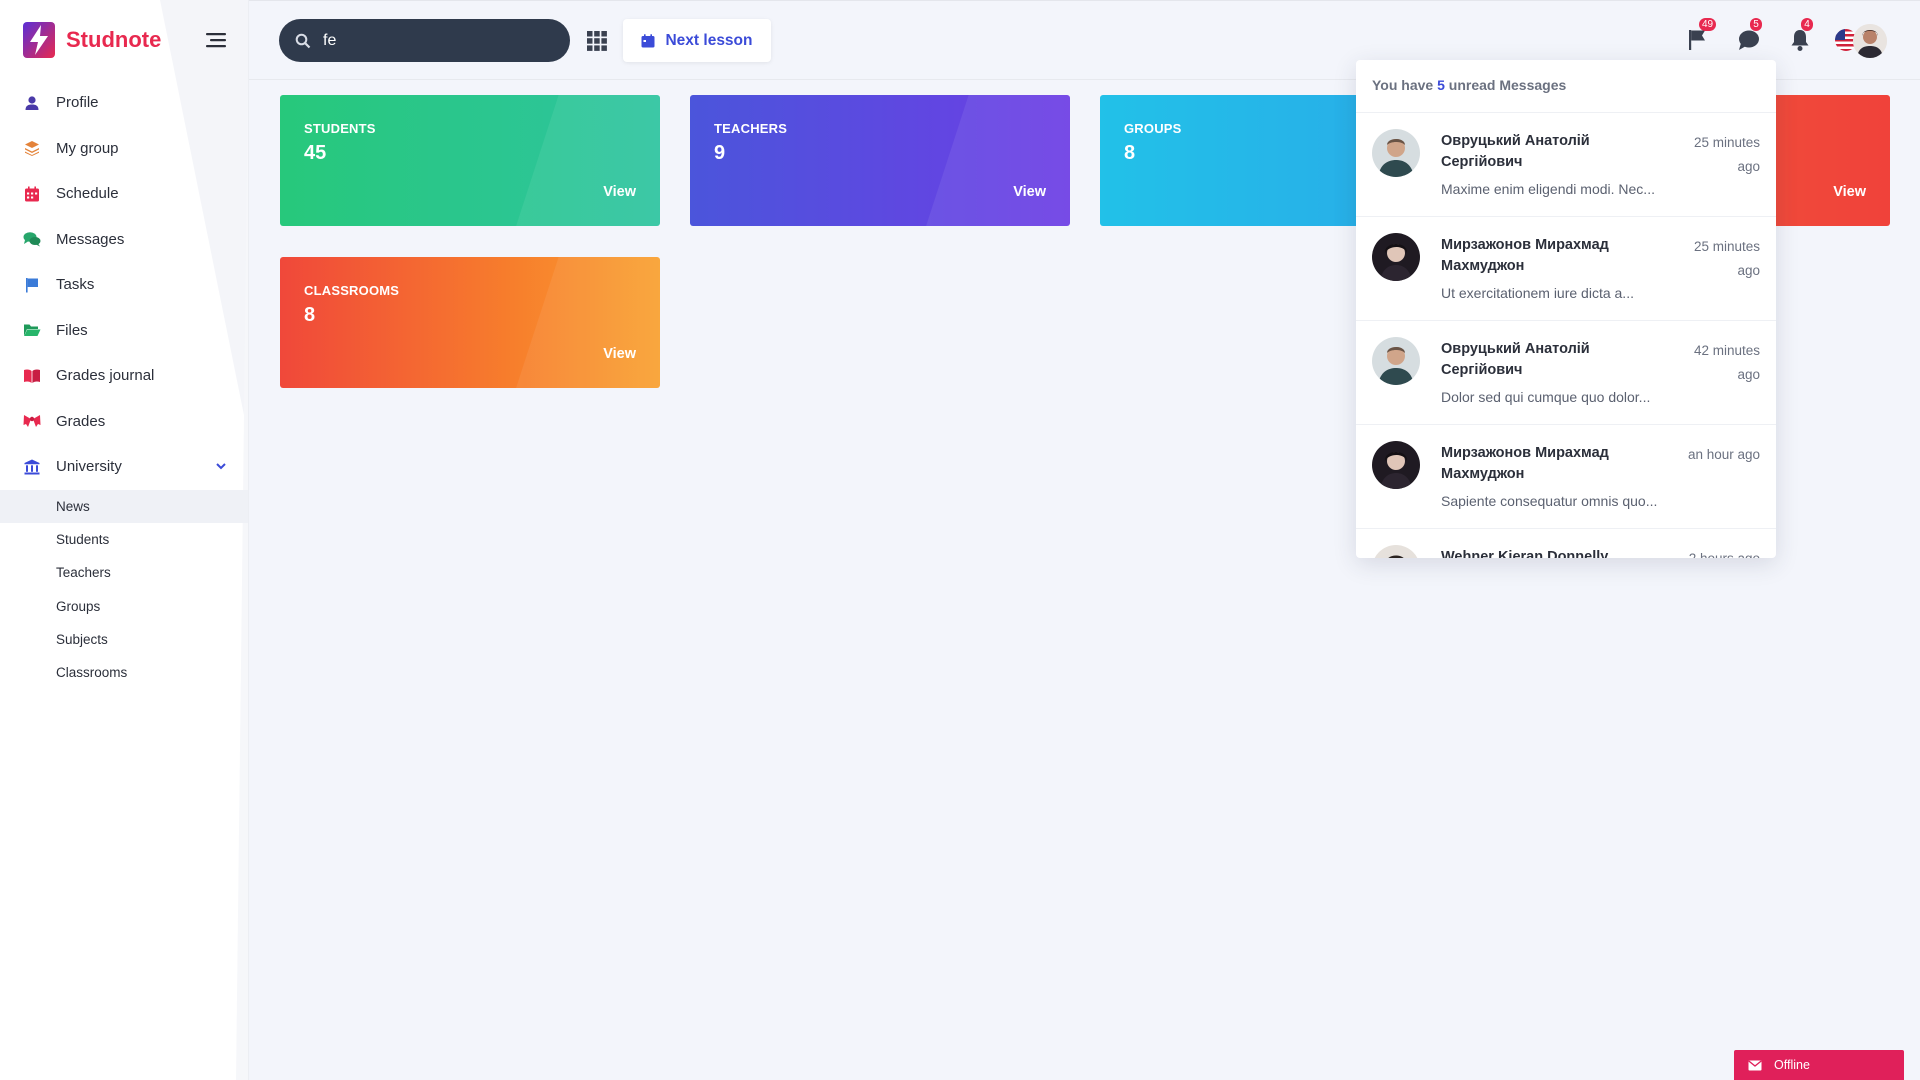 The height and width of the screenshot is (1080, 1920). I want to click on messages-dropdown-header: You have 5 unread Messages, so click(1566, 86).